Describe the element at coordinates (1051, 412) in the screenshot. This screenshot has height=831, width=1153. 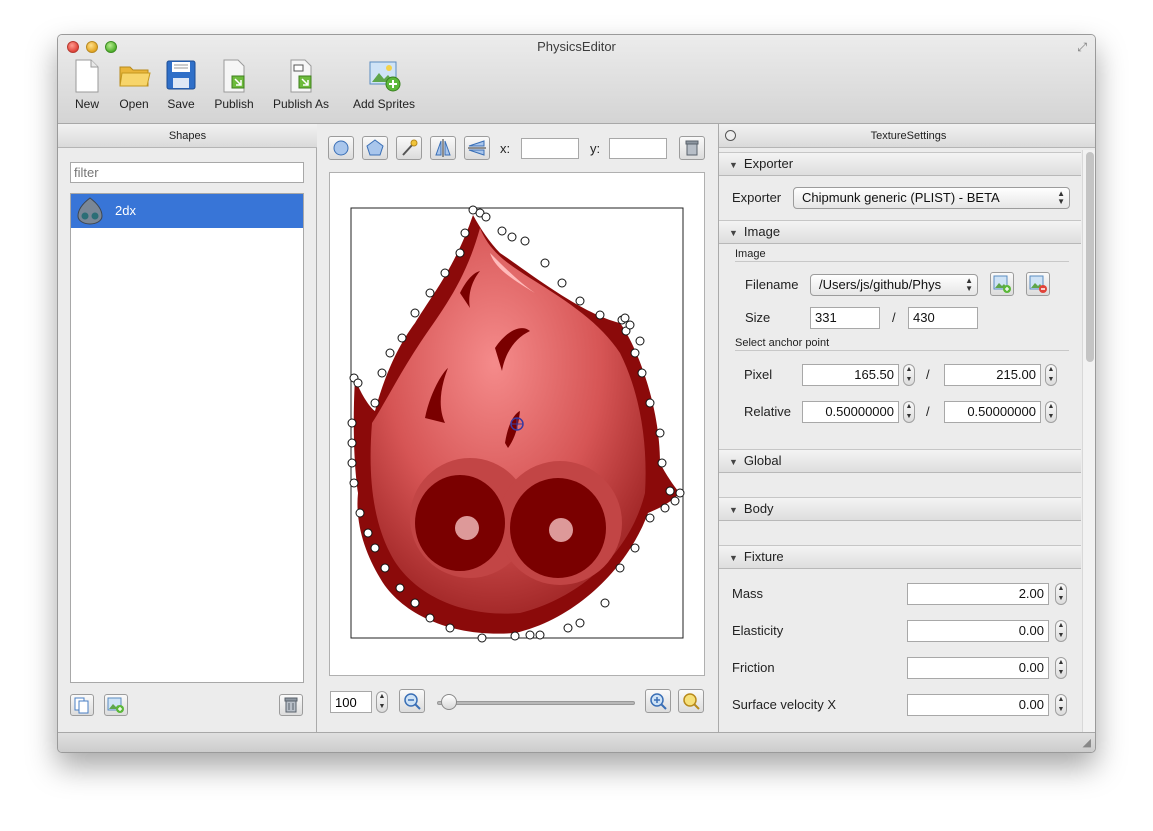
I see `relative-y-stepper: ▲ ▼` at that location.